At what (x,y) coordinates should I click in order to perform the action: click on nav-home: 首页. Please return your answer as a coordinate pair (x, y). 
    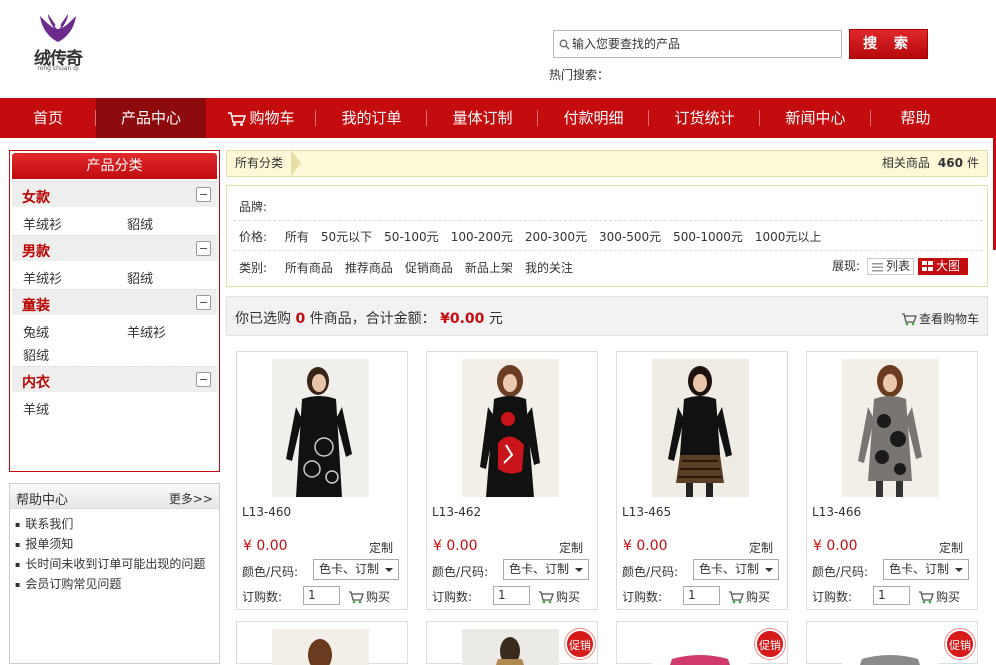
    Looking at the image, I should click on (48, 118).